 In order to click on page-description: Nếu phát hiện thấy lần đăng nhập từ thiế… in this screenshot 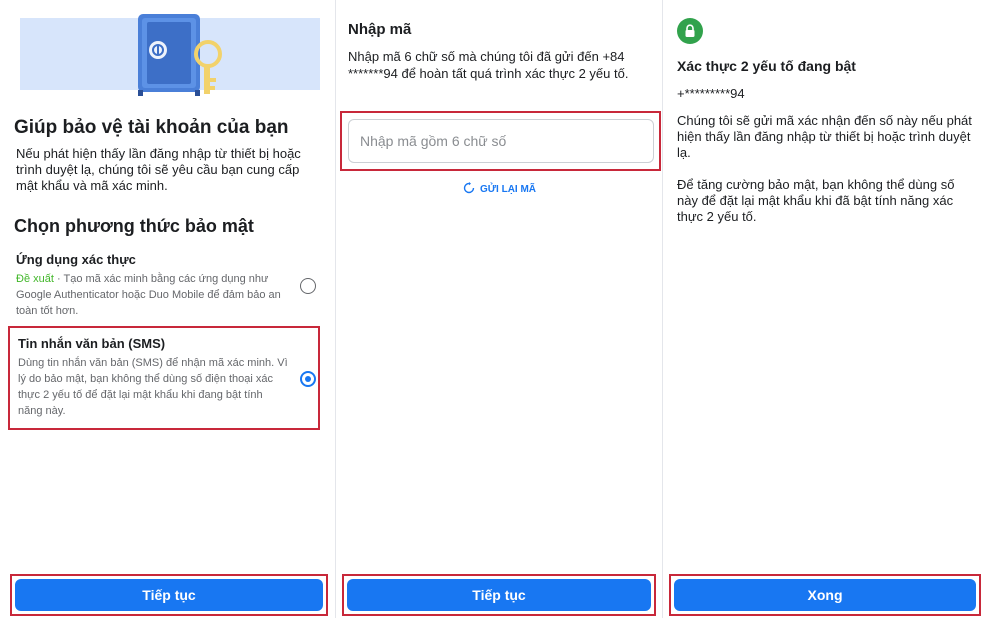, I will do `click(158, 169)`.